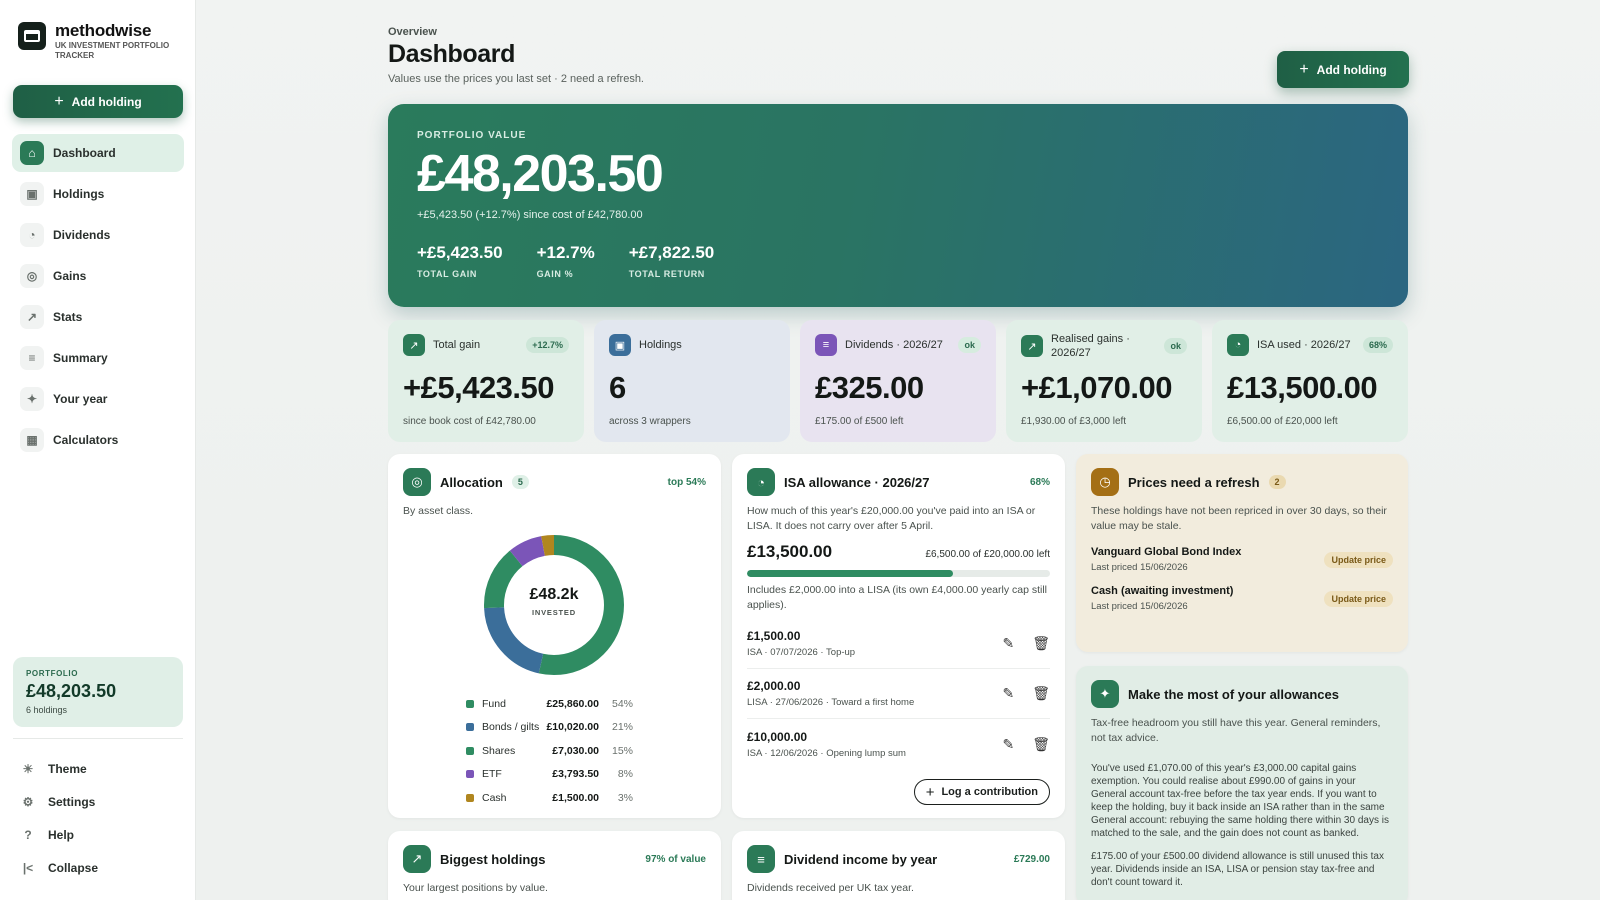  Describe the element at coordinates (572, 703) in the screenshot. I see `legend-value: £25,860.00` at that location.